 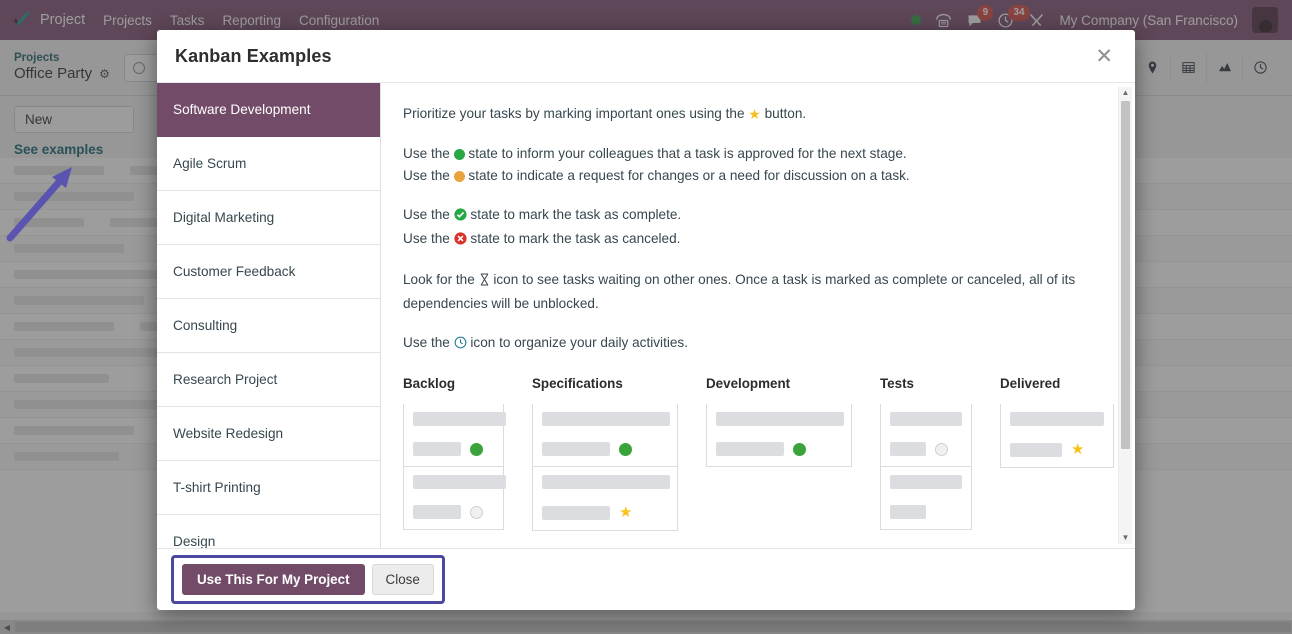 I want to click on kanban-column-development: Development, so click(x=779, y=452).